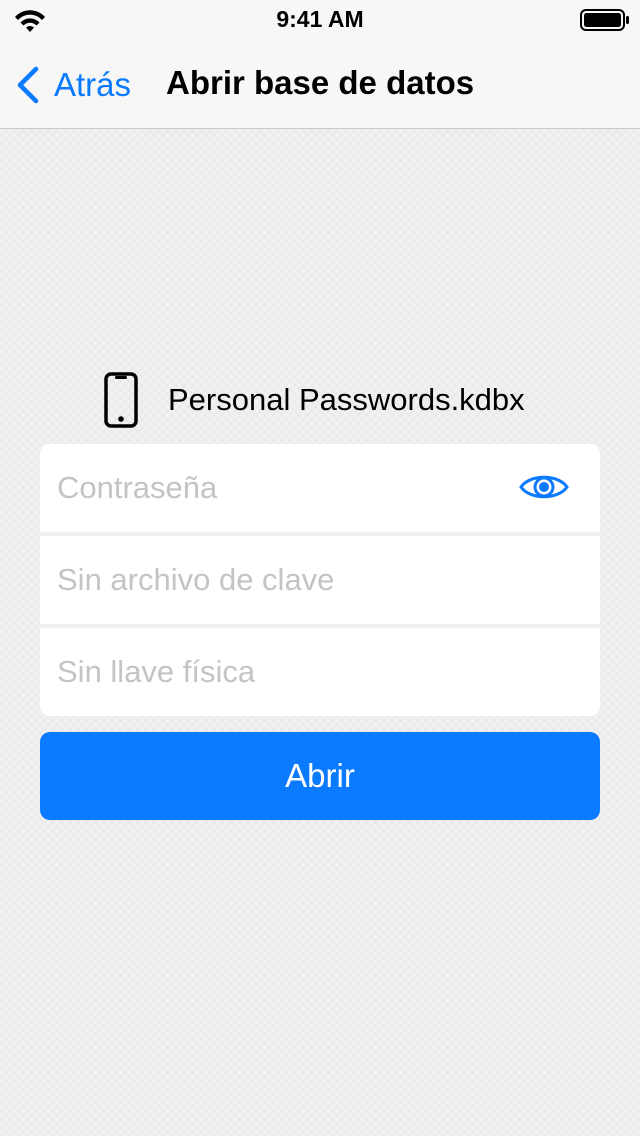 Image resolution: width=640 pixels, height=1136 pixels. I want to click on page-title: Abrir base de datos, so click(320, 82).